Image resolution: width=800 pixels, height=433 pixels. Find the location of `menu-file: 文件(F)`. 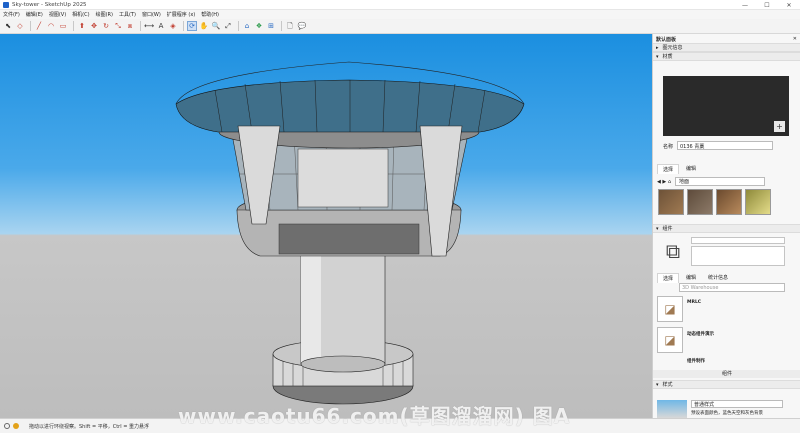

menu-file: 文件(F) is located at coordinates (11, 14).